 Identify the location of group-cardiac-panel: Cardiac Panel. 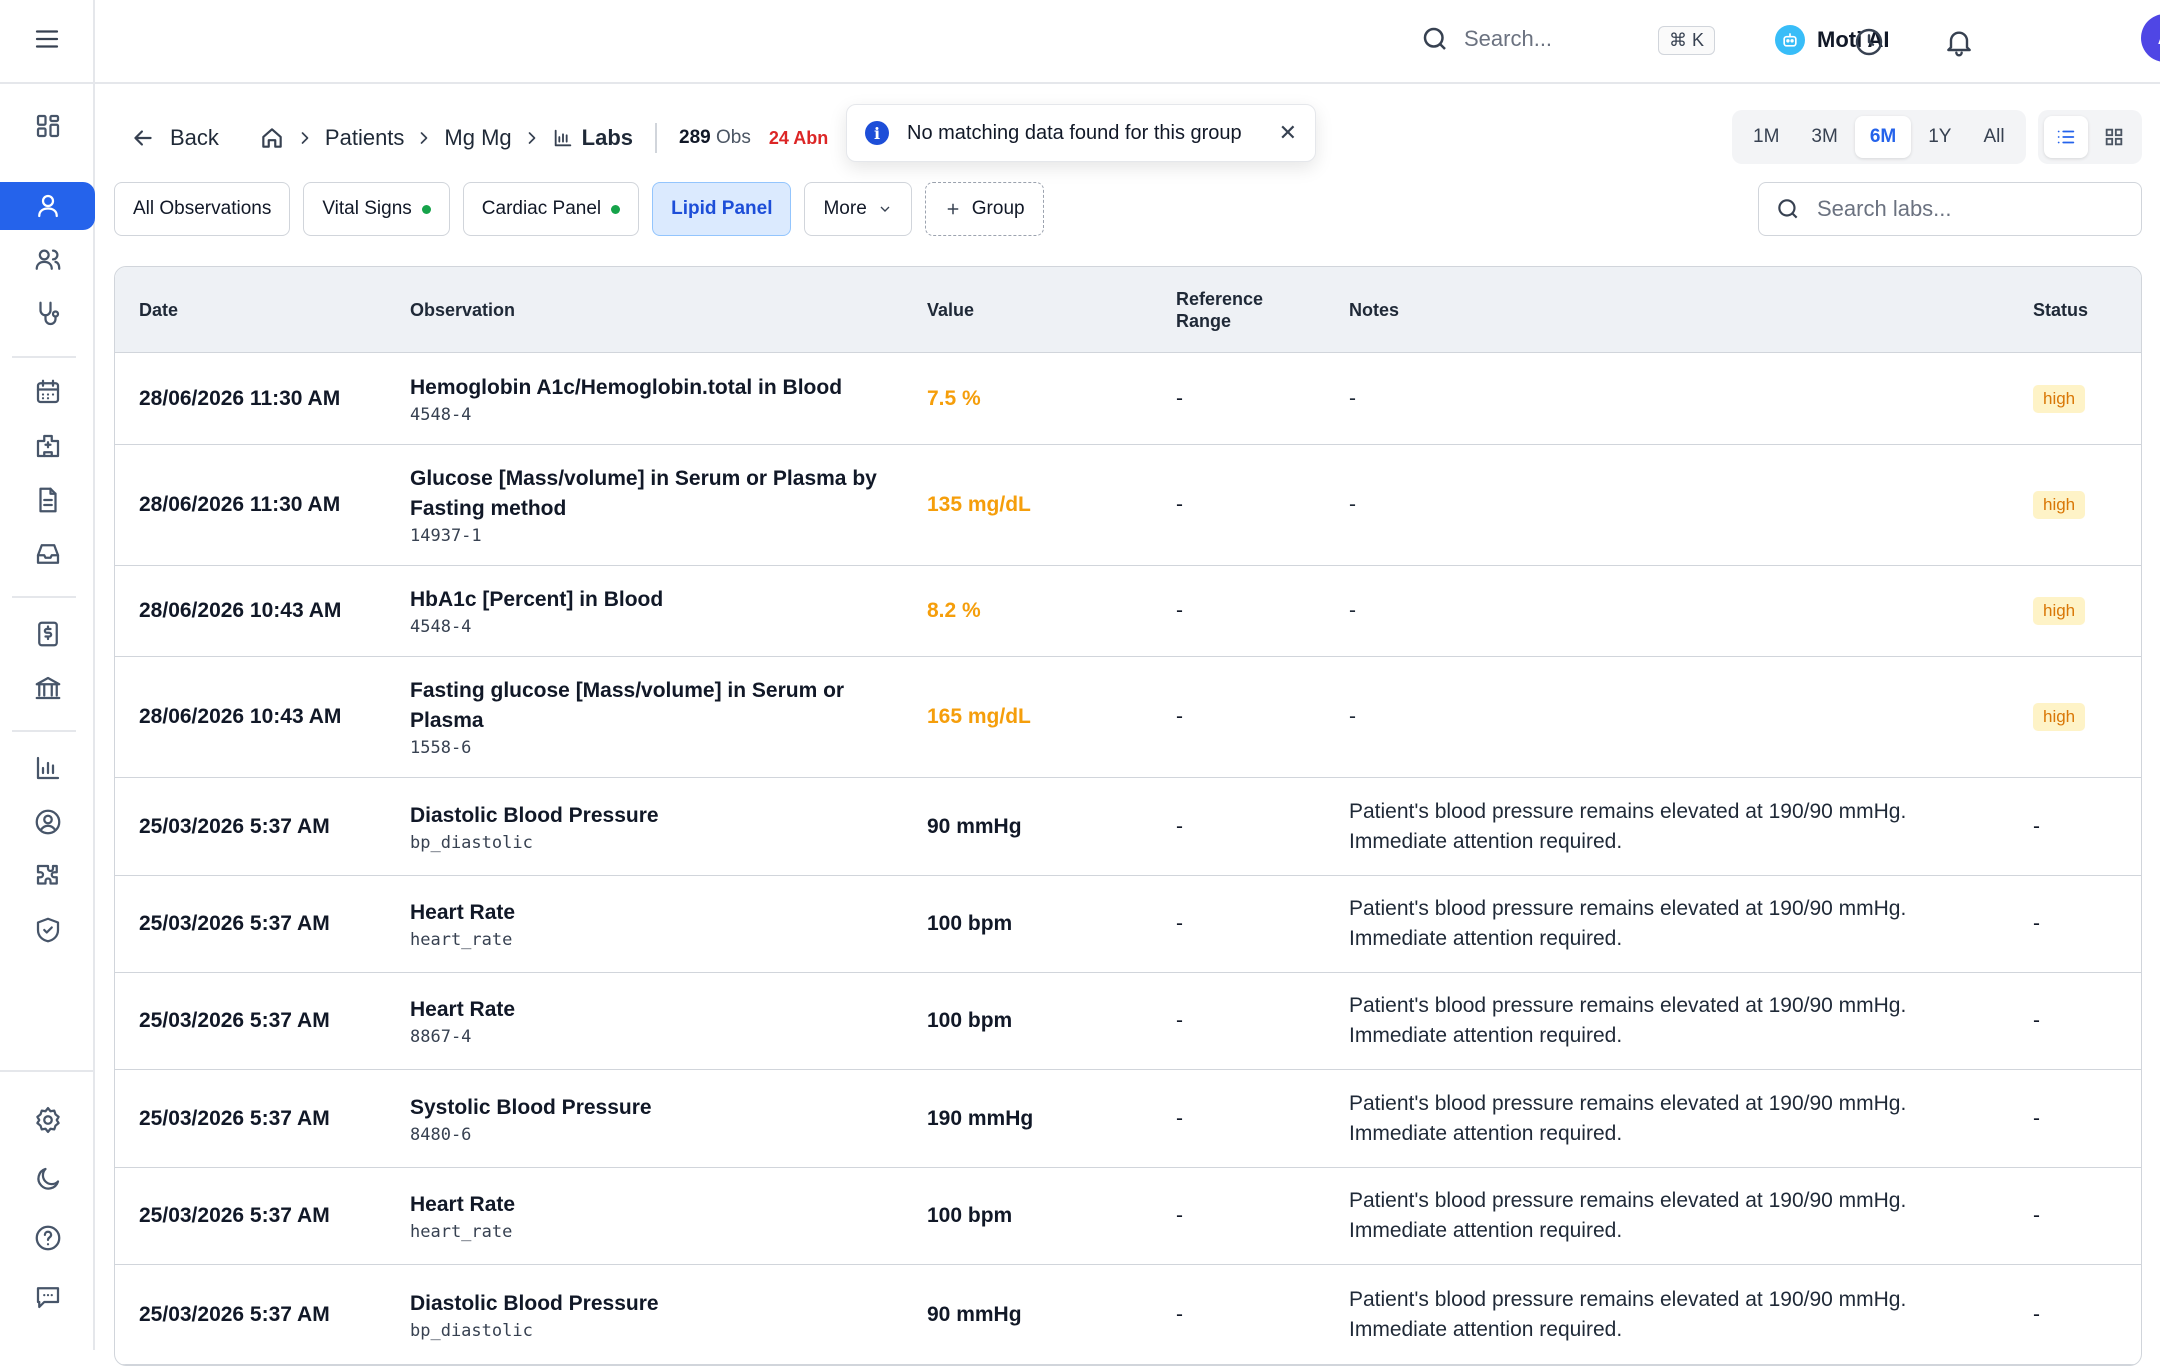
(551, 209).